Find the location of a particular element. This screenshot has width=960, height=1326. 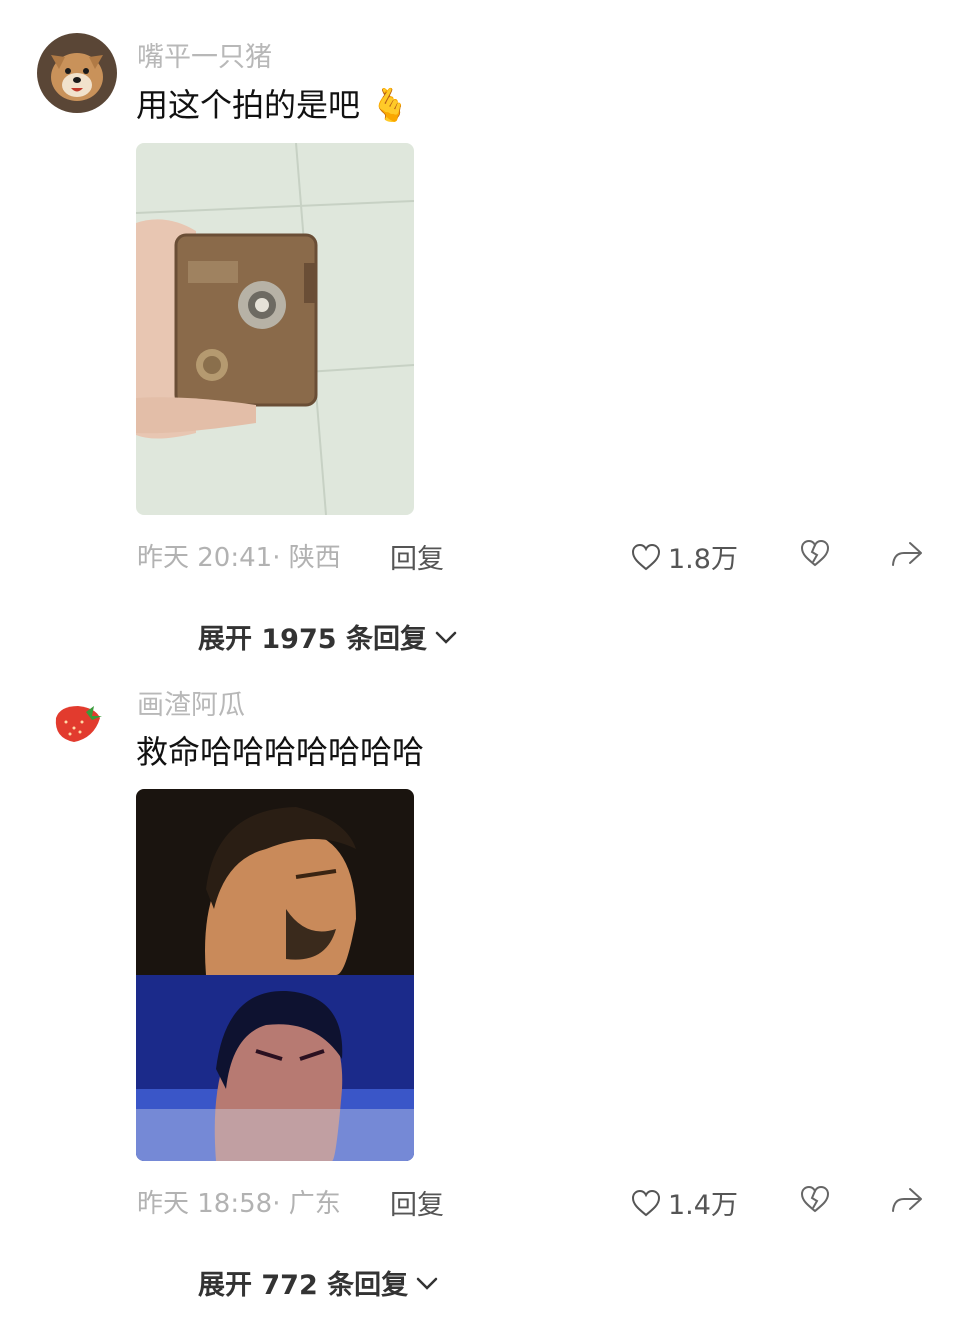

comment-text: 用这个拍的是吧 🫰 is located at coordinates (273, 103).